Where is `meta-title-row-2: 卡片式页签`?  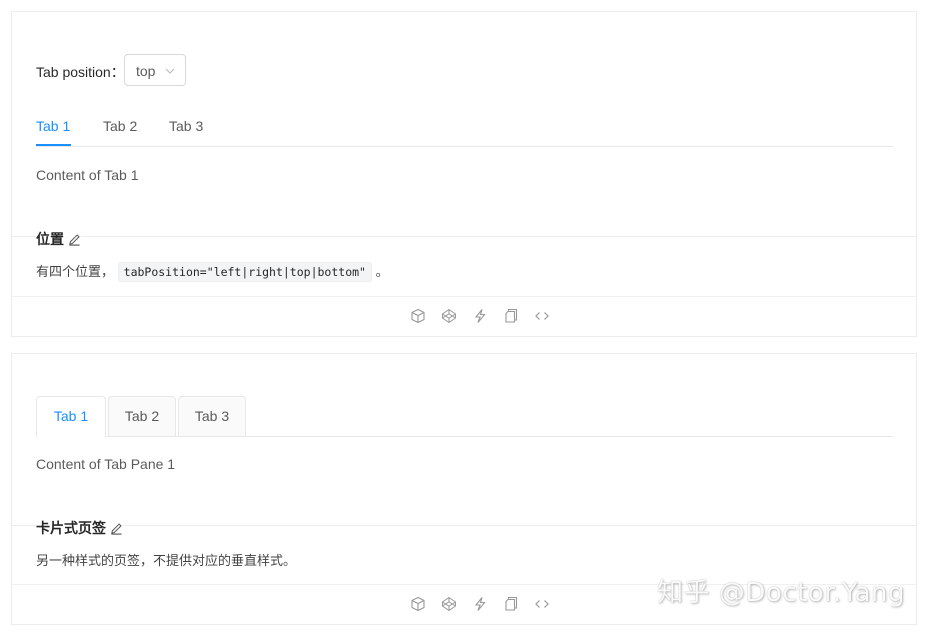 meta-title-row-2: 卡片式页签 is located at coordinates (79, 528).